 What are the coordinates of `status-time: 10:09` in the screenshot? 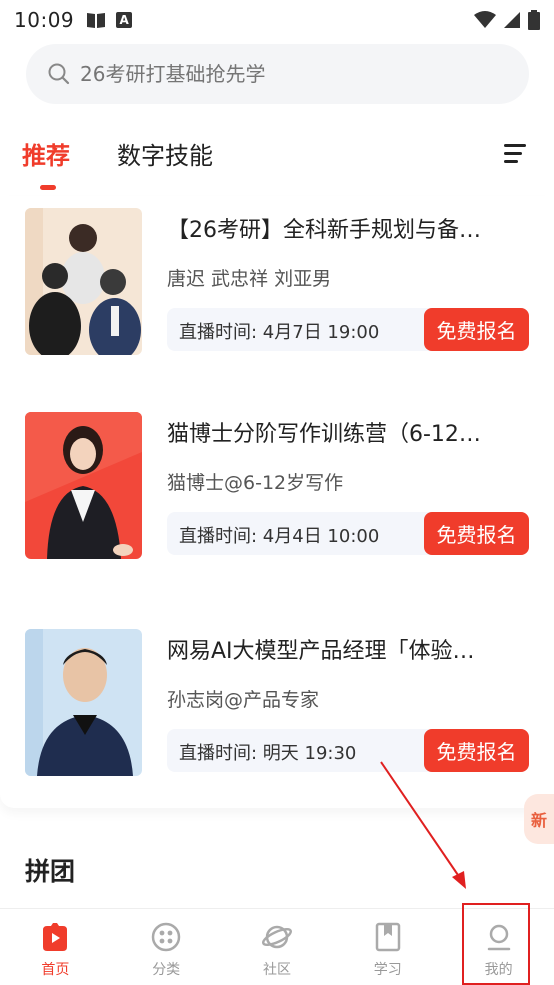 It's located at (44, 20).